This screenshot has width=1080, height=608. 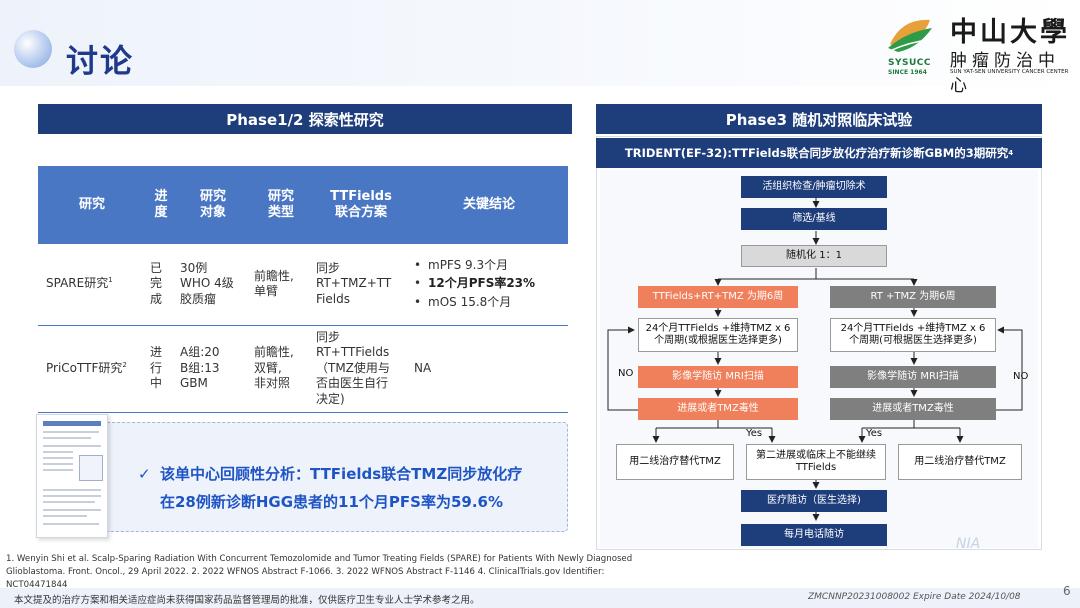 What do you see at coordinates (281, 205) in the screenshot?
I see `col-header: 研究 类型` at bounding box center [281, 205].